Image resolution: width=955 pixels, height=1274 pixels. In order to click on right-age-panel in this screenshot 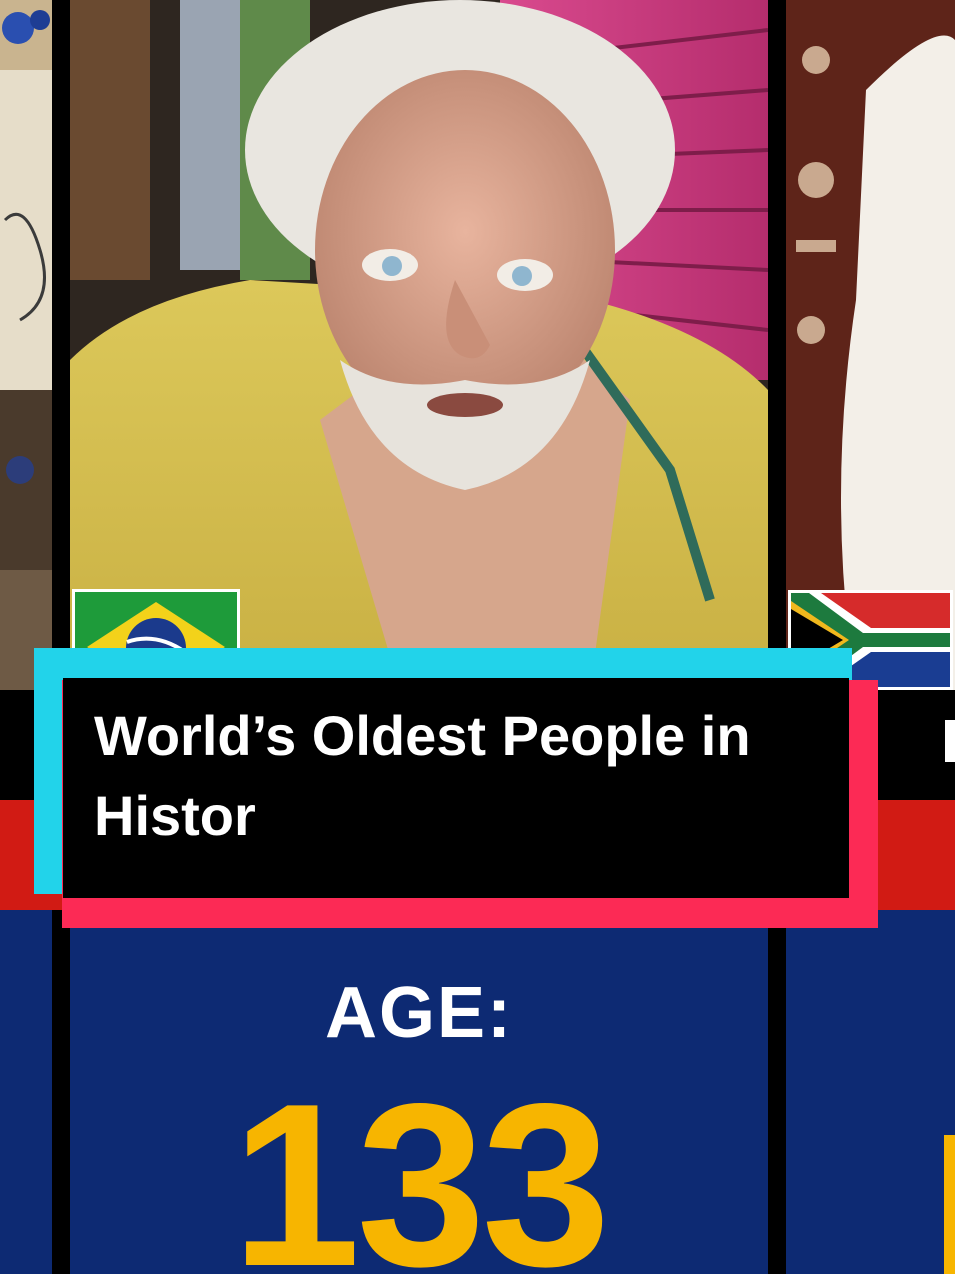, I will do `click(870, 1092)`.